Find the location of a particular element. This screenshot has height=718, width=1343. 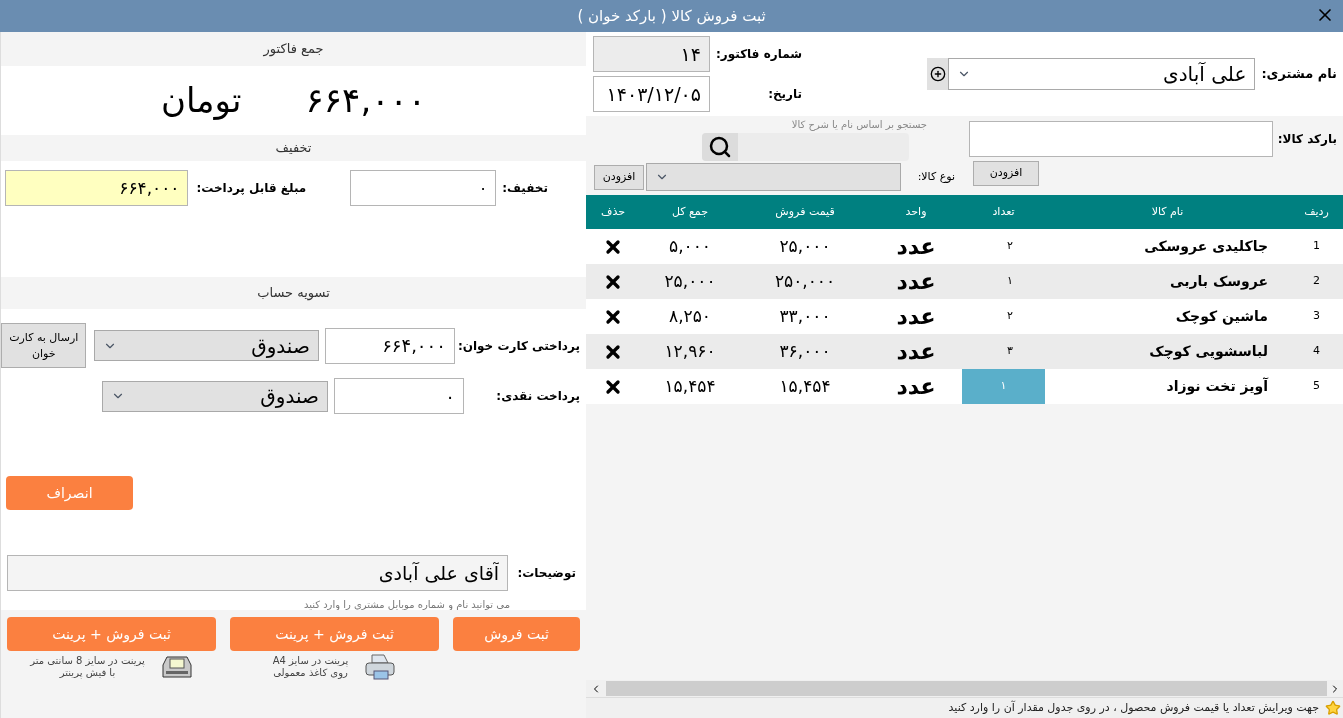

total-cell-text: ۱۲,۹۶۰ is located at coordinates (690, 351).